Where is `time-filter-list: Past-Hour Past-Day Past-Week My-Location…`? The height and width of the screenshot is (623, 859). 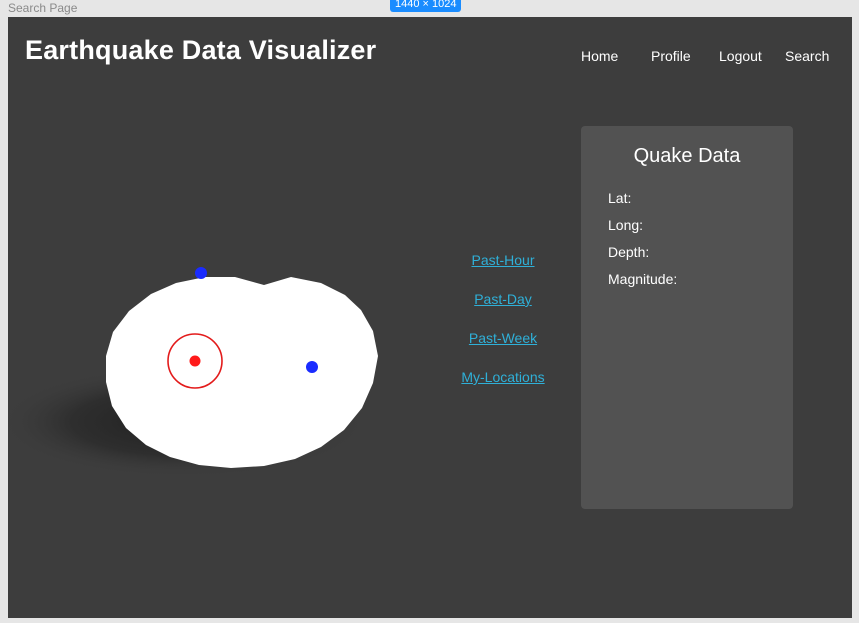 time-filter-list: Past-Hour Past-Day Past-Week My-Location… is located at coordinates (503, 329).